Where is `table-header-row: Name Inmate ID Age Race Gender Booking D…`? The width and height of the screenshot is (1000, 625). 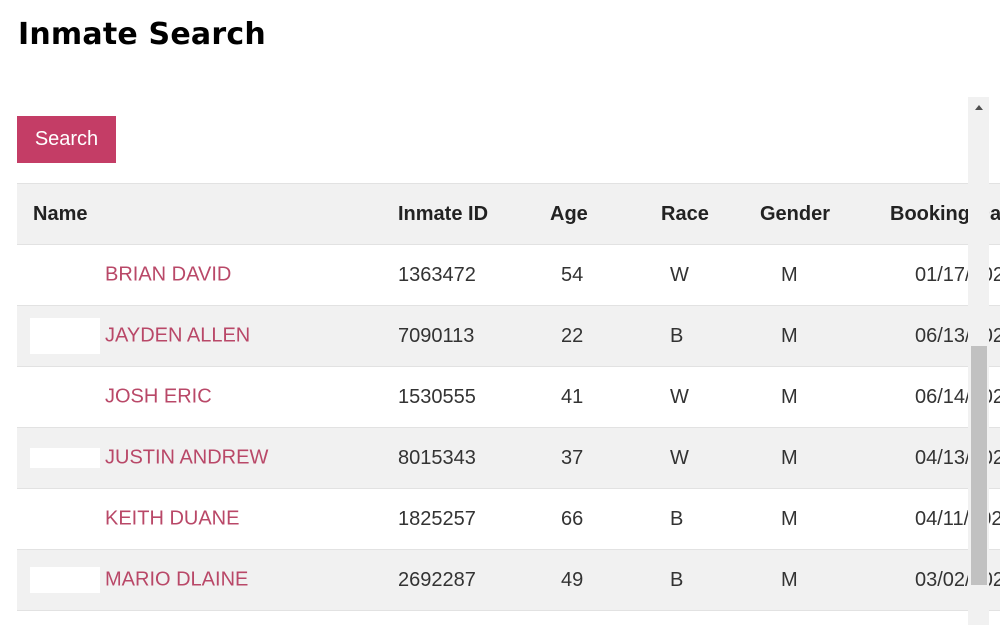 table-header-row: Name Inmate ID Age Race Gender Booking D… is located at coordinates (508, 214).